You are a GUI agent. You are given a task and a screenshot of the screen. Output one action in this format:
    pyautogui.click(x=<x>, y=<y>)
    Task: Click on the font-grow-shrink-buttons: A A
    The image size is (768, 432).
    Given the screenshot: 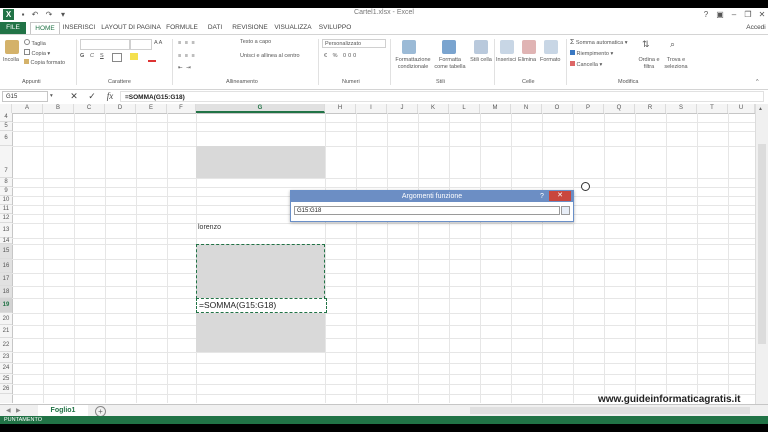 What is the action you would take?
    pyautogui.click(x=158, y=43)
    